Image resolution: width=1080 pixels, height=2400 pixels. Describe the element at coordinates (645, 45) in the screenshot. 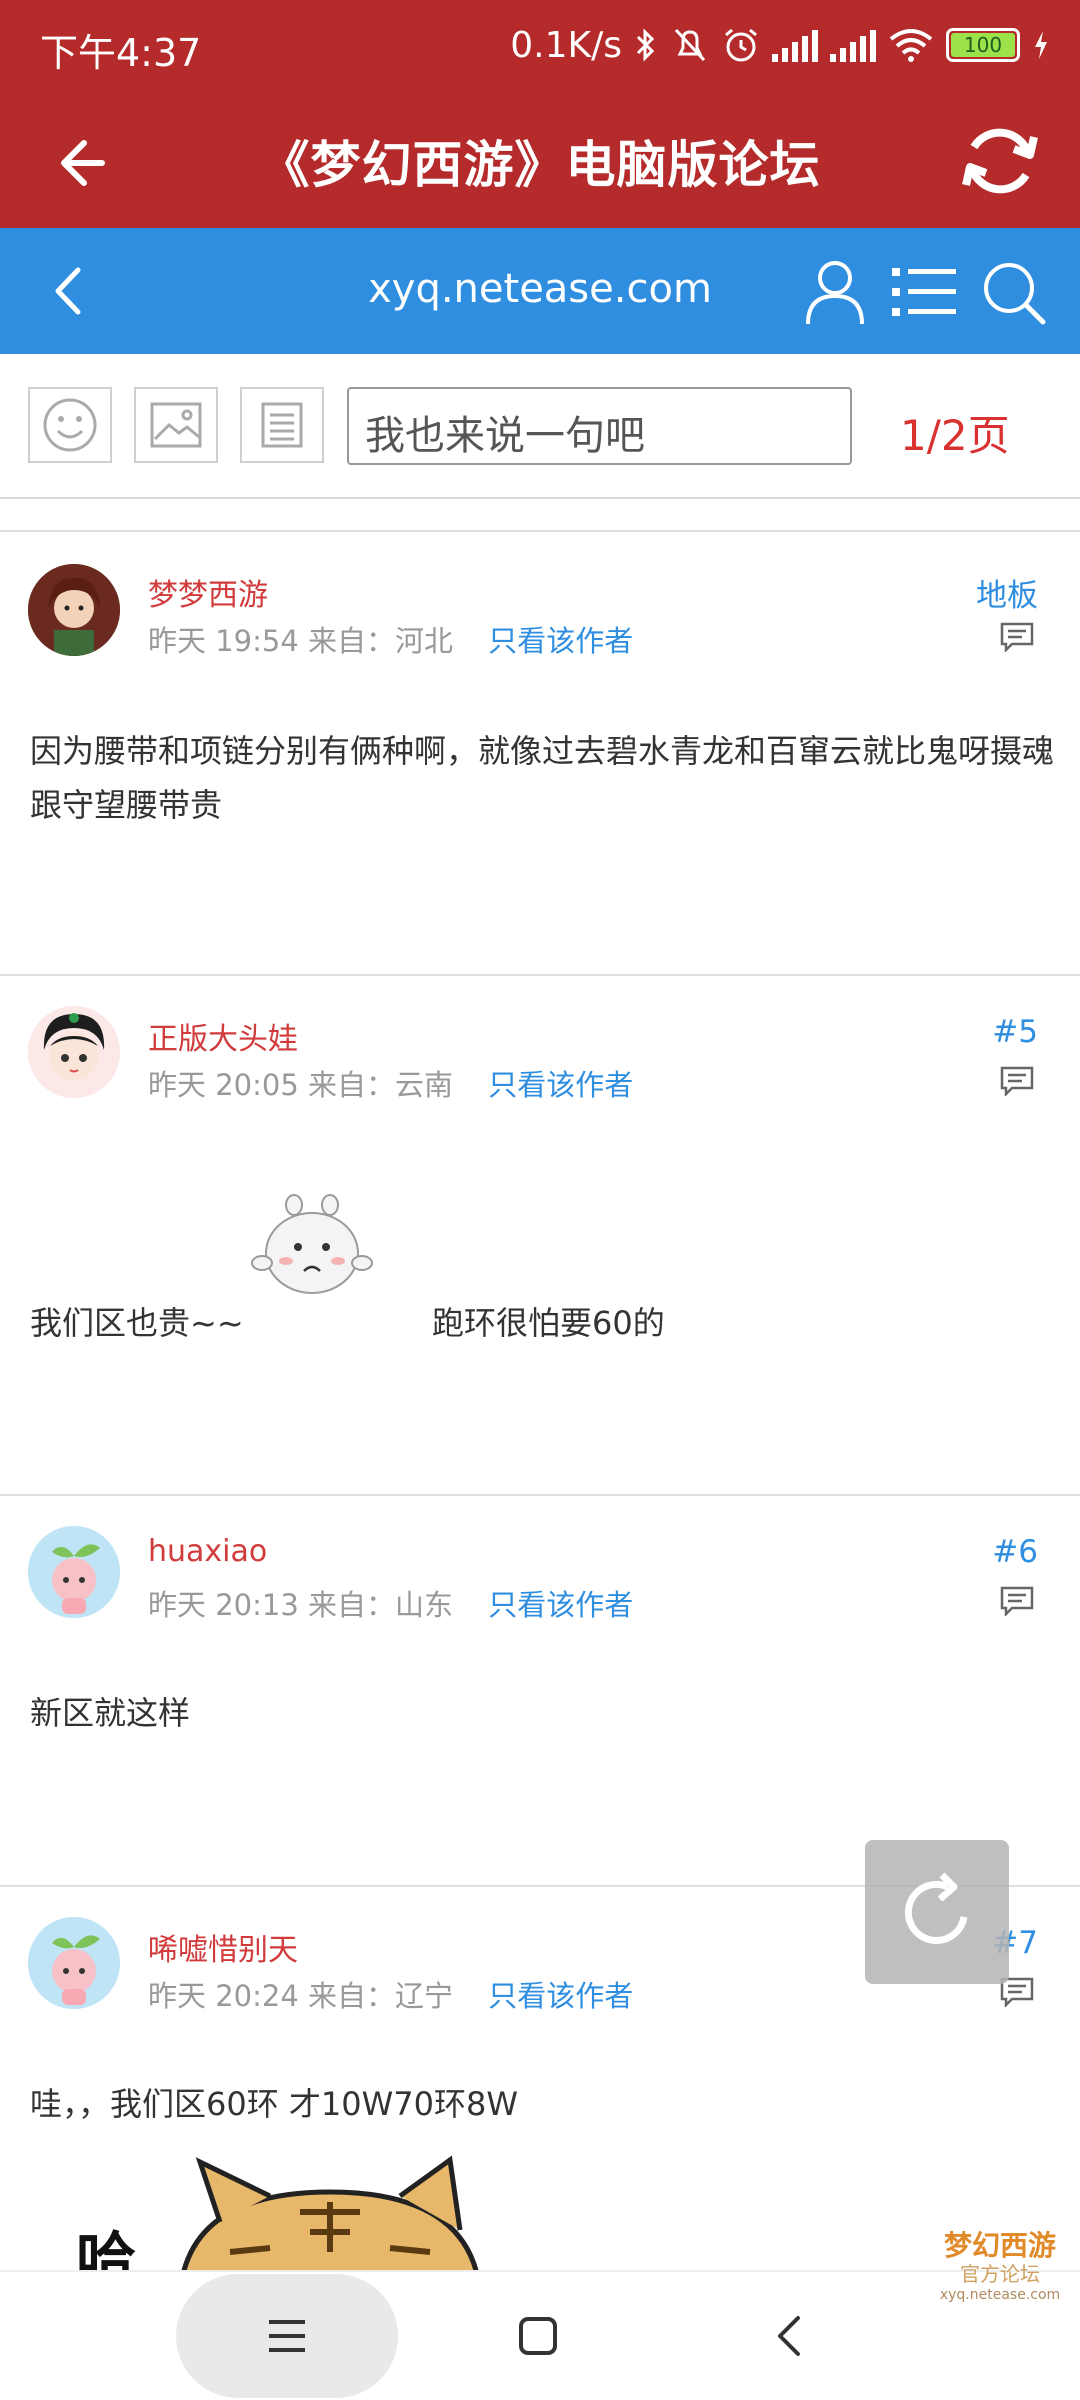

I see `bluetooth-icon` at that location.